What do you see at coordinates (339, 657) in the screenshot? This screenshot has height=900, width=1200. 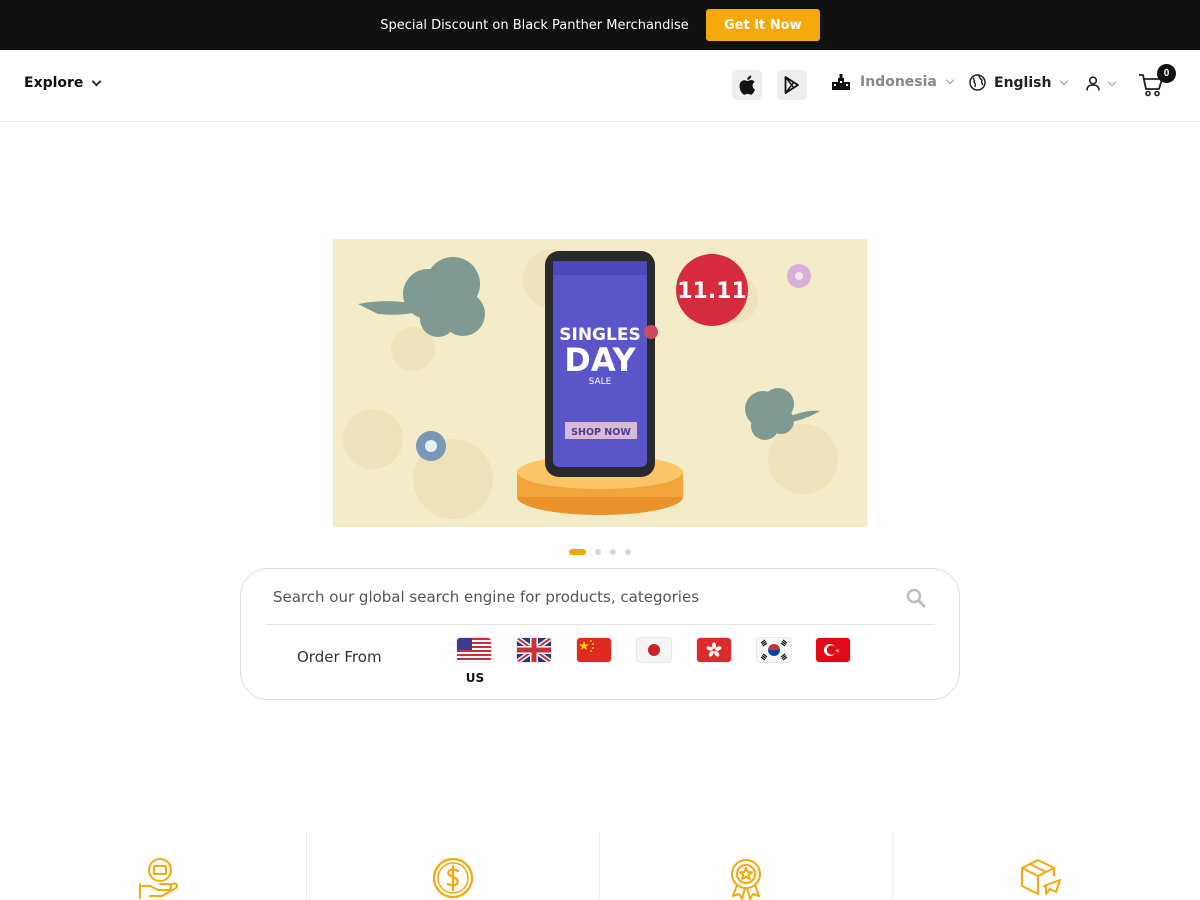 I see `order-from-label: Order From` at bounding box center [339, 657].